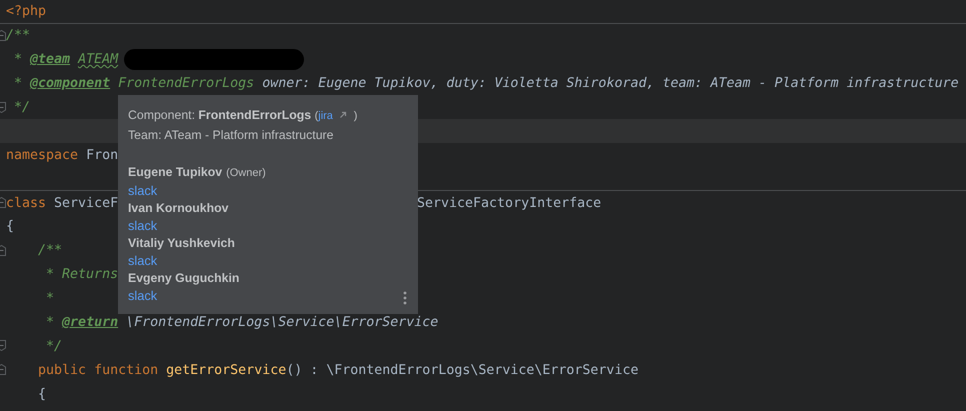 This screenshot has height=411, width=966. Describe the element at coordinates (62, 155) in the screenshot. I see `code-line: namespace Fron` at that location.